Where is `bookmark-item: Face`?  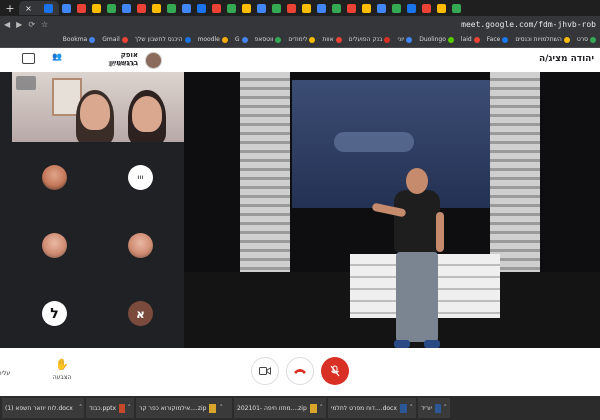 bookmark-item: Face is located at coordinates (498, 39).